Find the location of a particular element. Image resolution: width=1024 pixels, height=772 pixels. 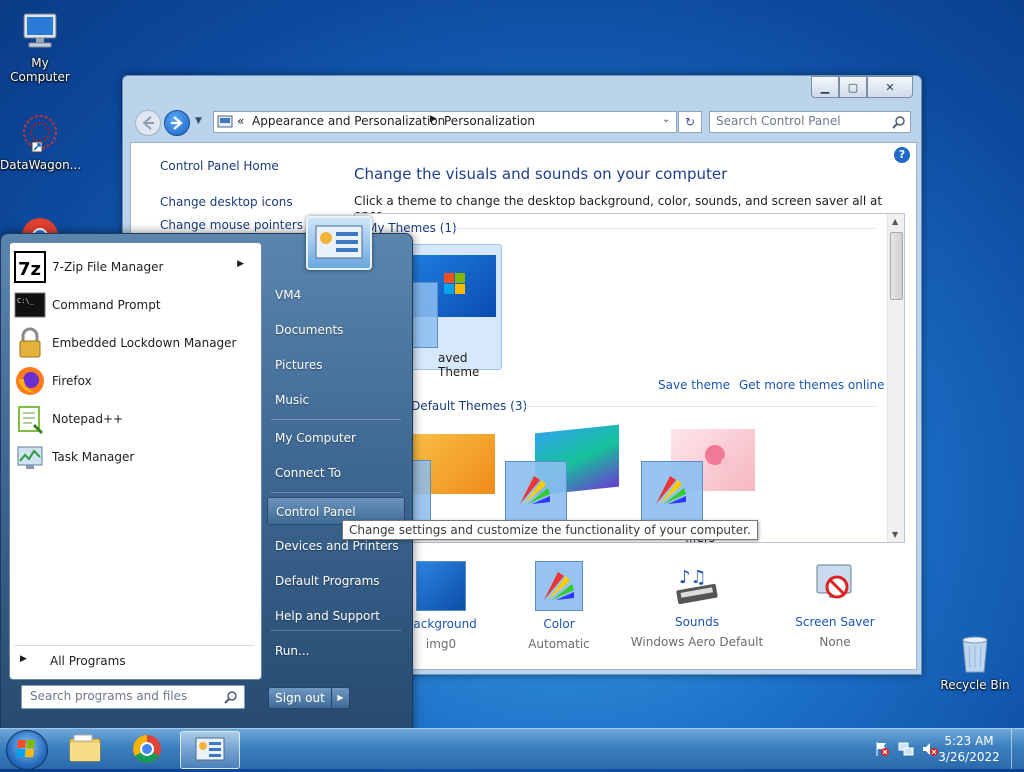

start-search-placeholder: Search programs and files is located at coordinates (109, 696).